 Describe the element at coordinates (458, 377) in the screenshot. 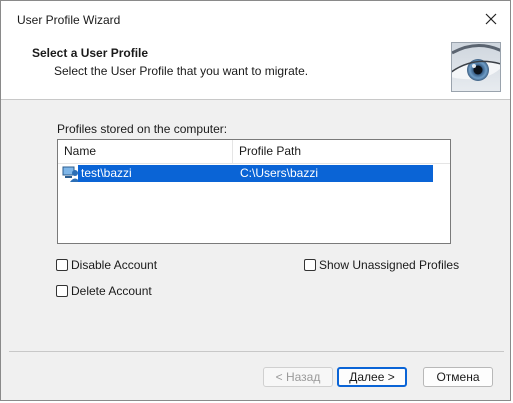

I see `cancel-button: Отмена` at that location.